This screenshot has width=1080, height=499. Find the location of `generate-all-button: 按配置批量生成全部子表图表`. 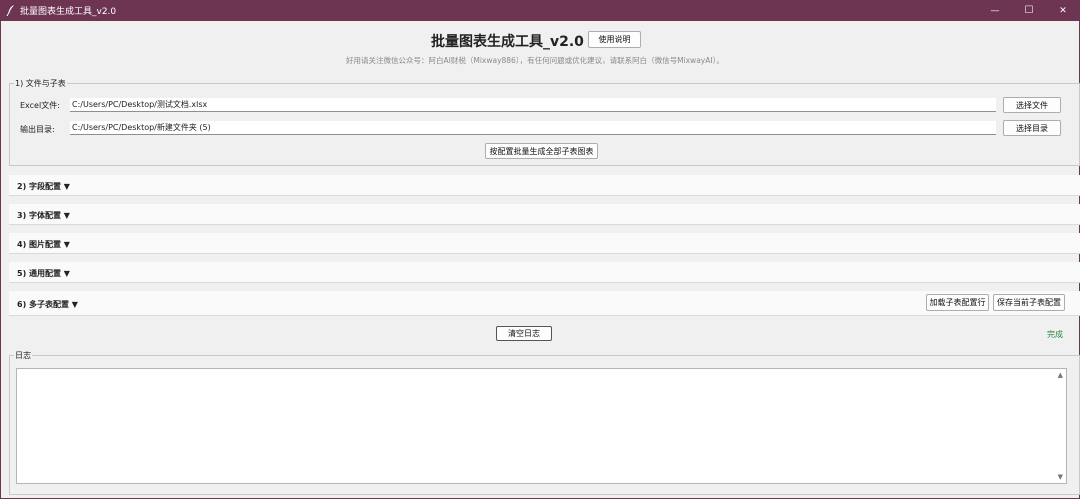

generate-all-button: 按配置批量生成全部子表图表 is located at coordinates (541, 151).